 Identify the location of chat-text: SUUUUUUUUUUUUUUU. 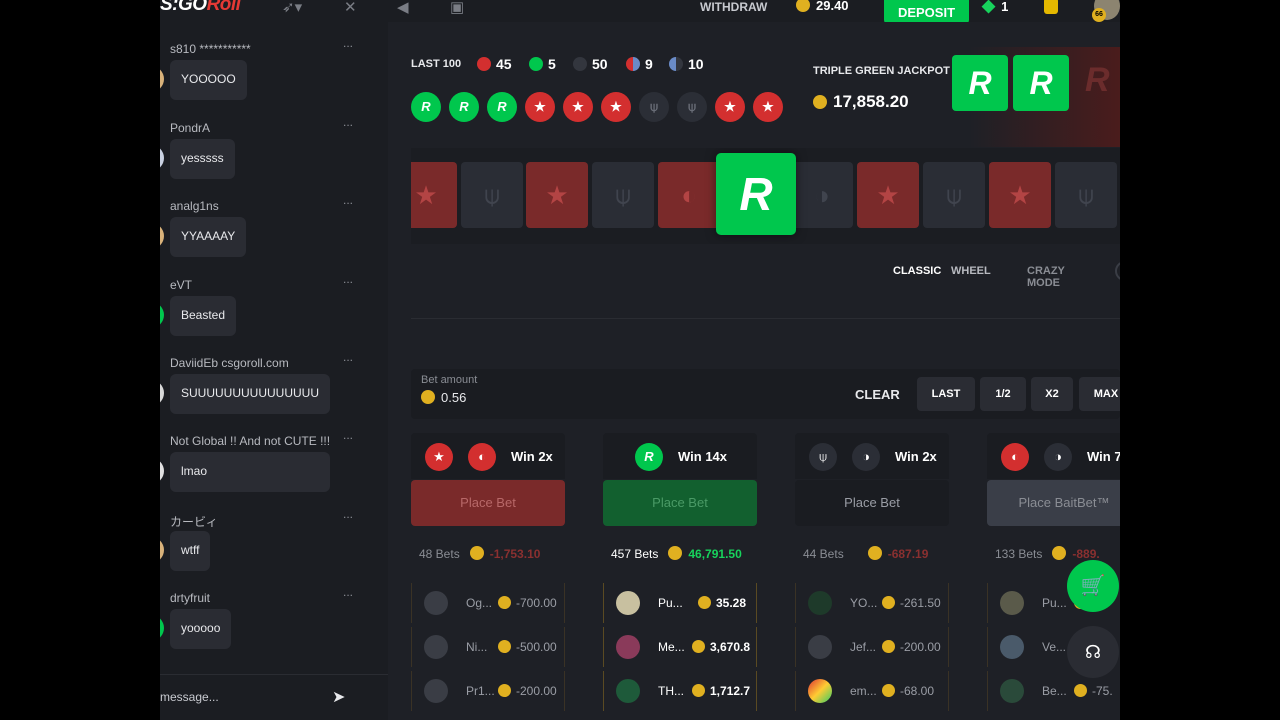
(250, 394).